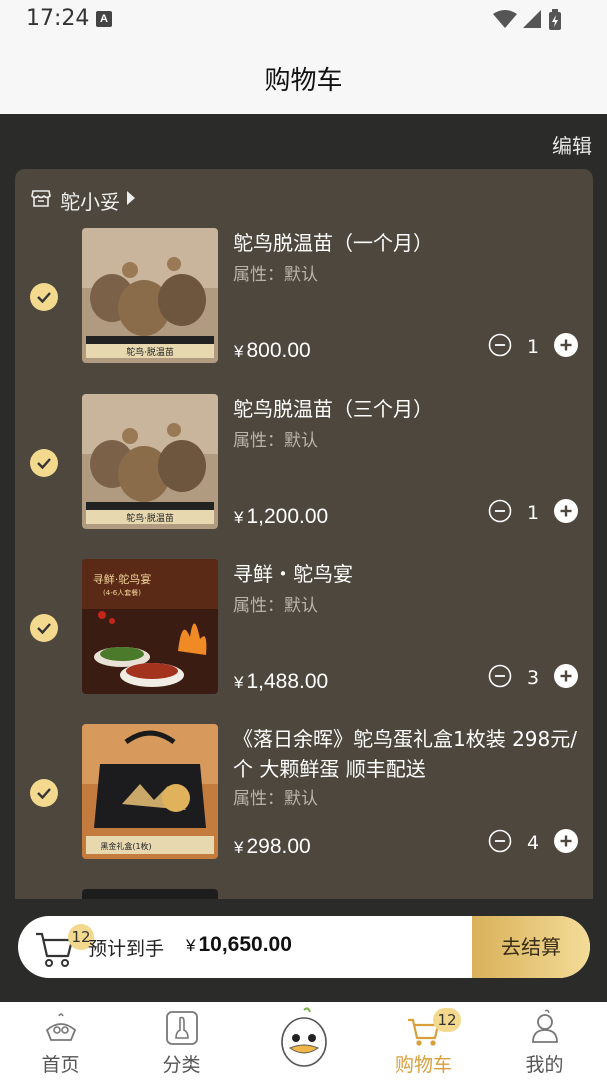 The image size is (607, 1080). Describe the element at coordinates (131, 200) in the screenshot. I see `chevron-right-icon` at that location.